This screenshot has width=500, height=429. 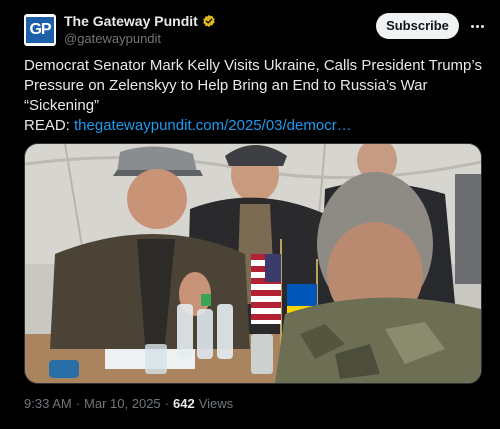 I want to click on views-label: Views, so click(x=216, y=403).